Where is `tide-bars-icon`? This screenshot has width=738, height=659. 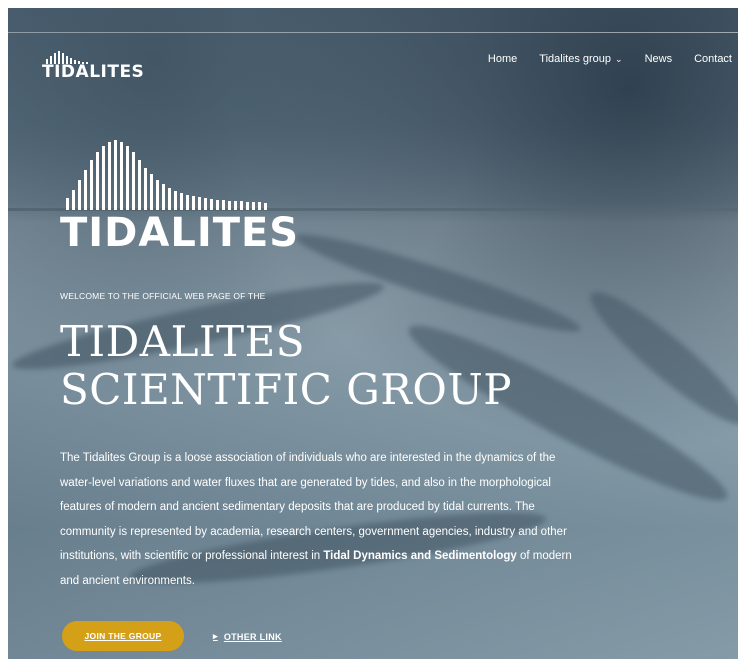 tide-bars-icon is located at coordinates (166, 175).